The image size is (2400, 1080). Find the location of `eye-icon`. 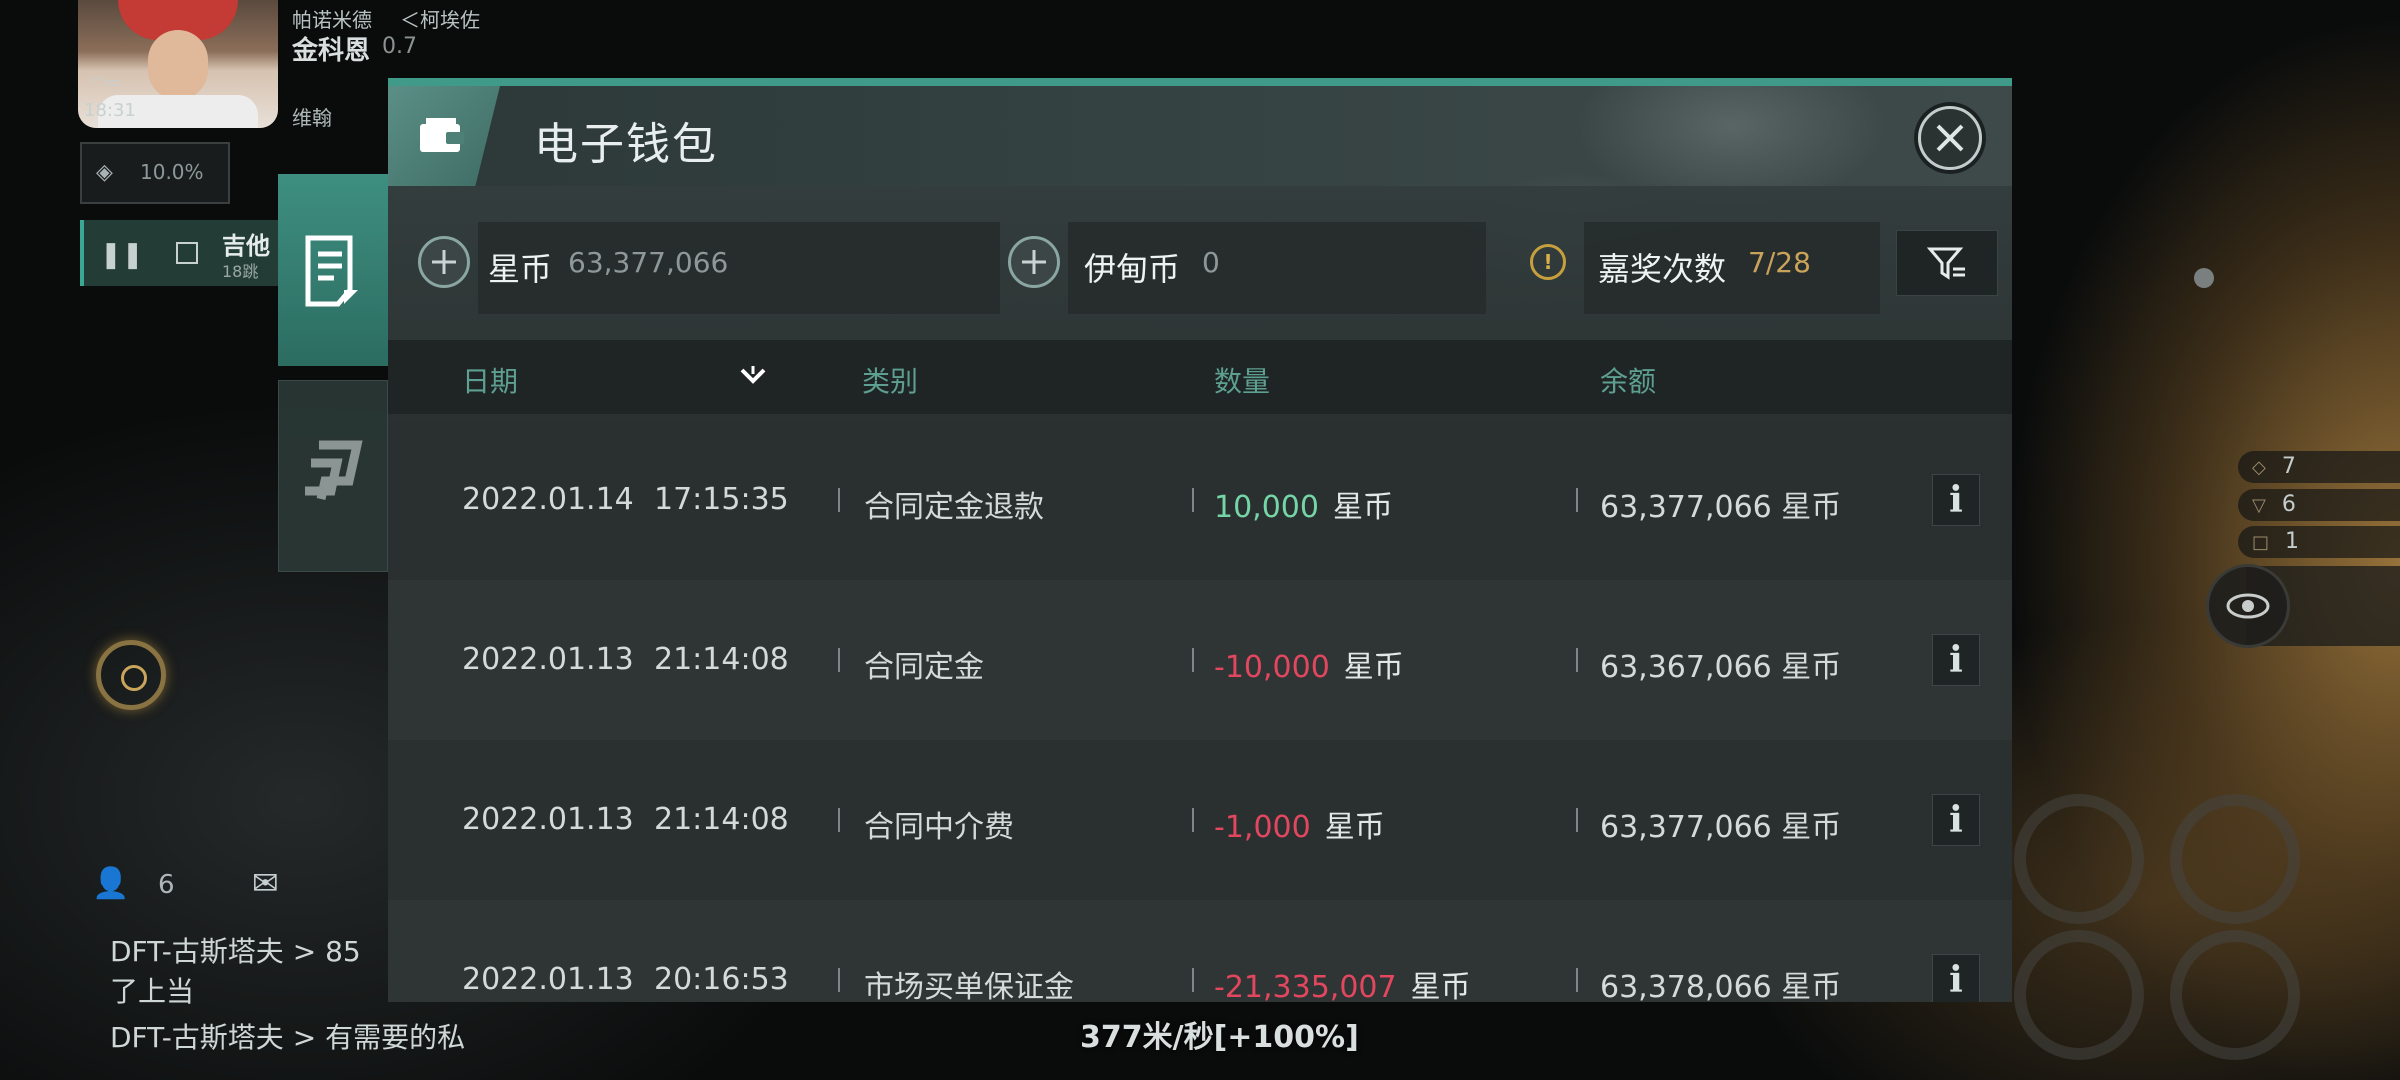

eye-icon is located at coordinates (2248, 606).